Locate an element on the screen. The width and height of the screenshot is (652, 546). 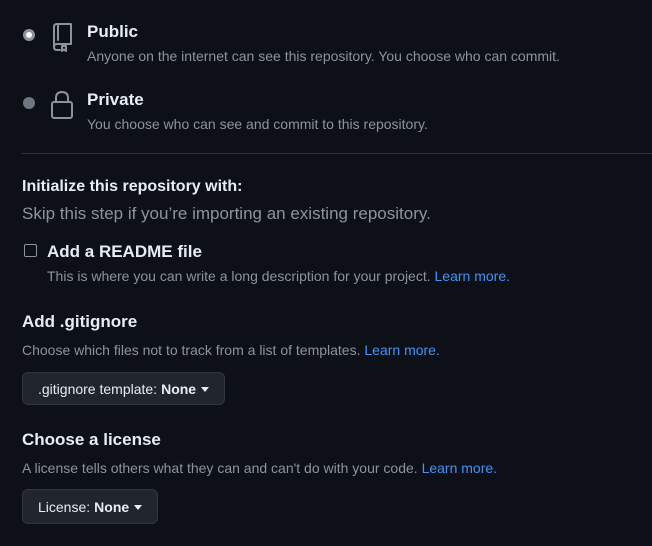
gitignore-dropdown-label: .gitignore template: is located at coordinates (98, 388).